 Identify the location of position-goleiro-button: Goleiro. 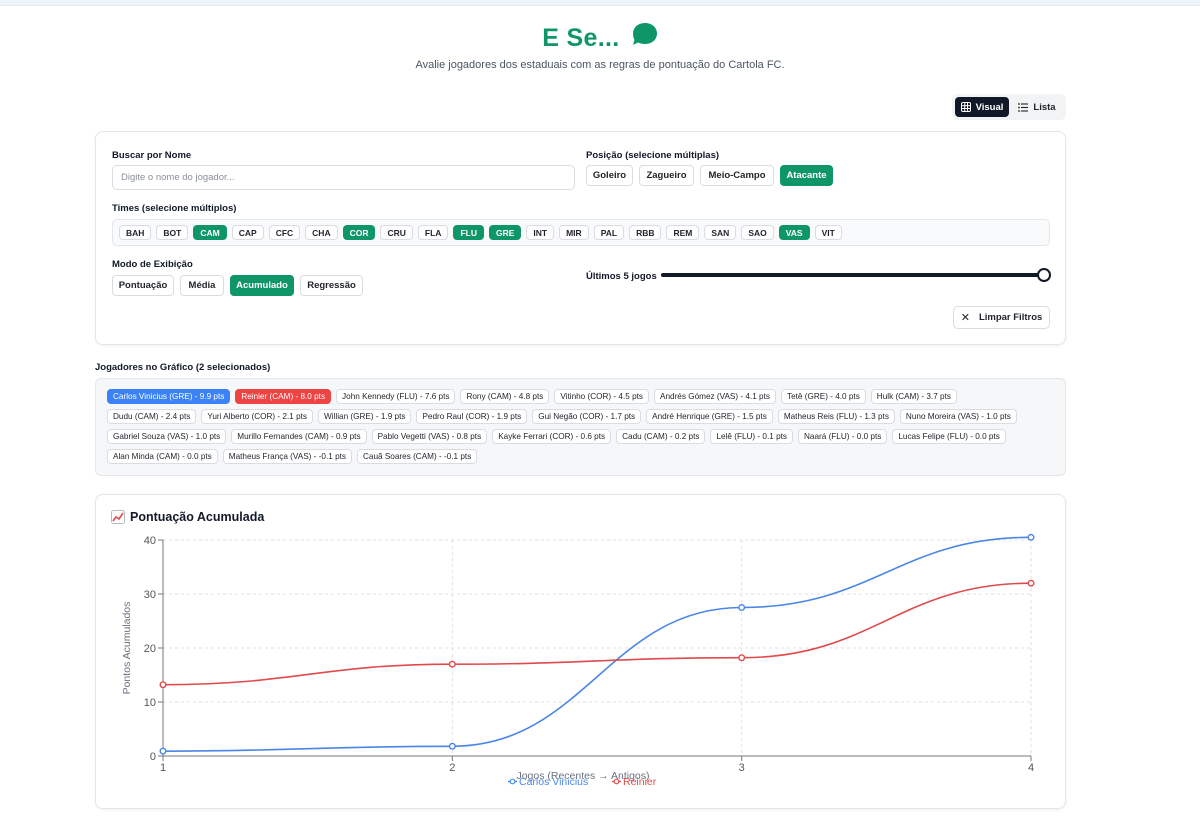
(609, 175).